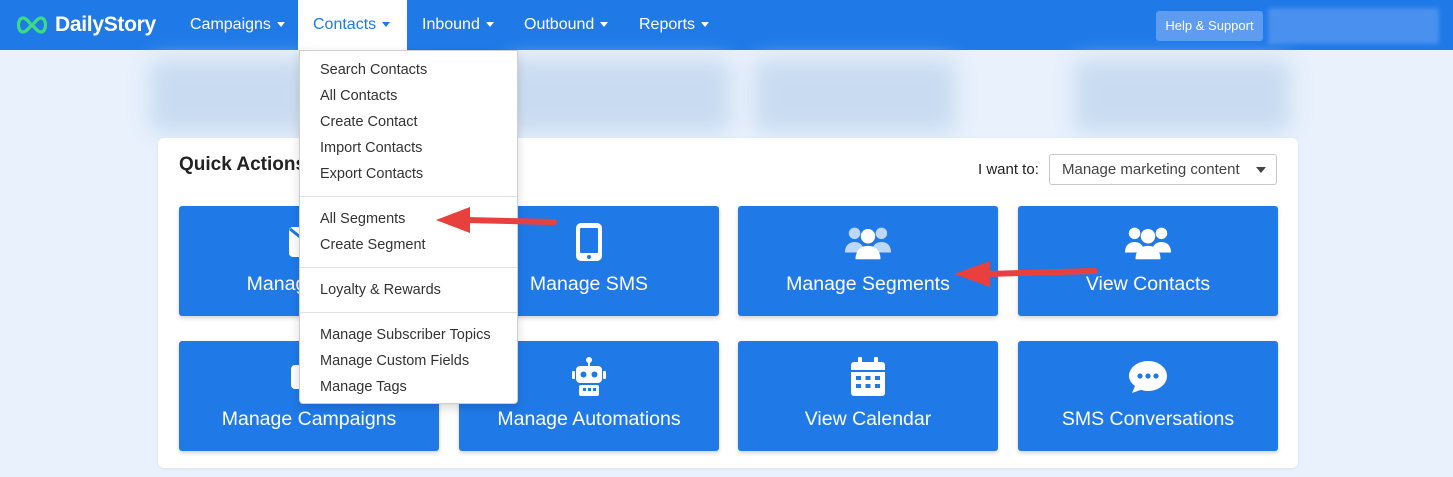 This screenshot has height=477, width=1453. Describe the element at coordinates (1148, 377) in the screenshot. I see `chat-bubble-icon` at that location.